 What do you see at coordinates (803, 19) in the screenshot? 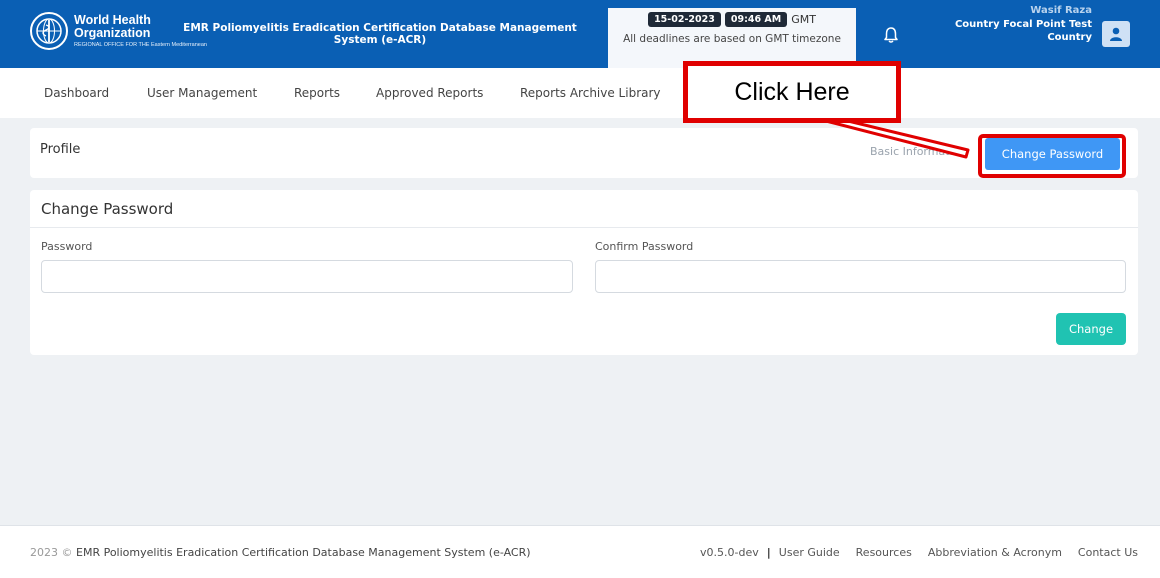
I see `timezone-label: GMT` at bounding box center [803, 19].